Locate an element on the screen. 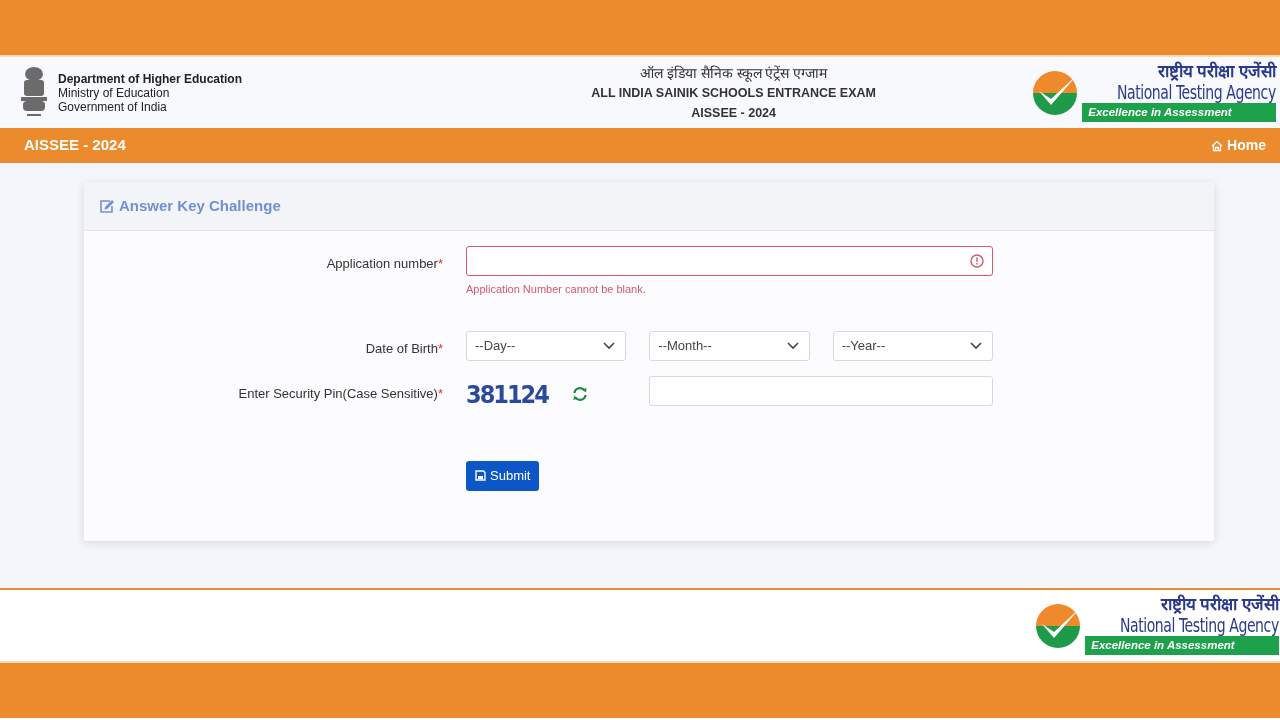 The image size is (1280, 720). department-name: Department of Higher Education is located at coordinates (150, 78).